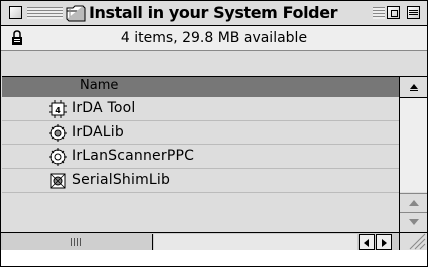 The height and width of the screenshot is (267, 428). I want to click on list-item: IrDALib, so click(200, 133).